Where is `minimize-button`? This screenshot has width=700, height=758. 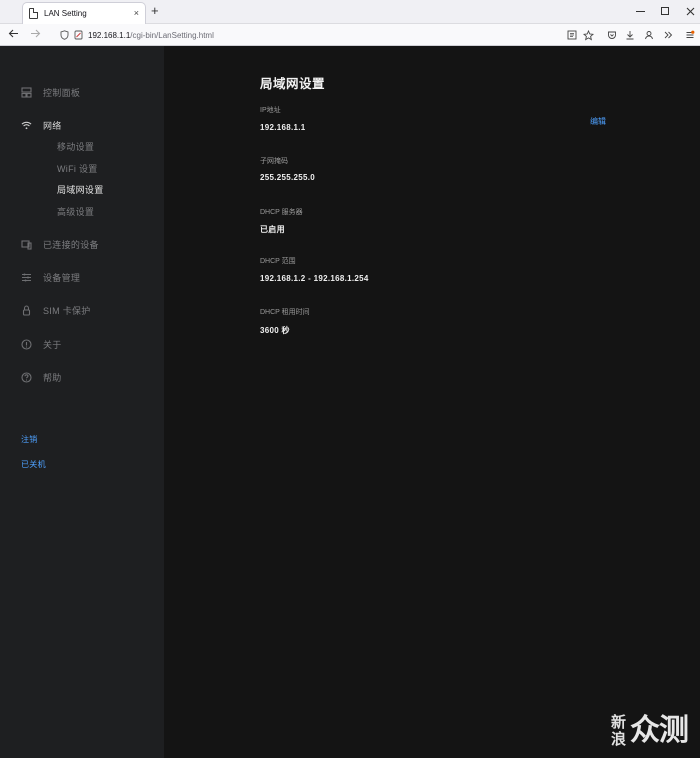
minimize-button is located at coordinates (640, 11).